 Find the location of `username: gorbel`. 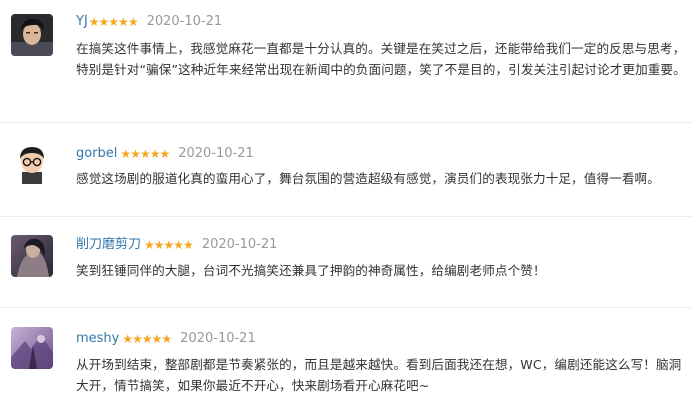

username: gorbel is located at coordinates (96, 154).